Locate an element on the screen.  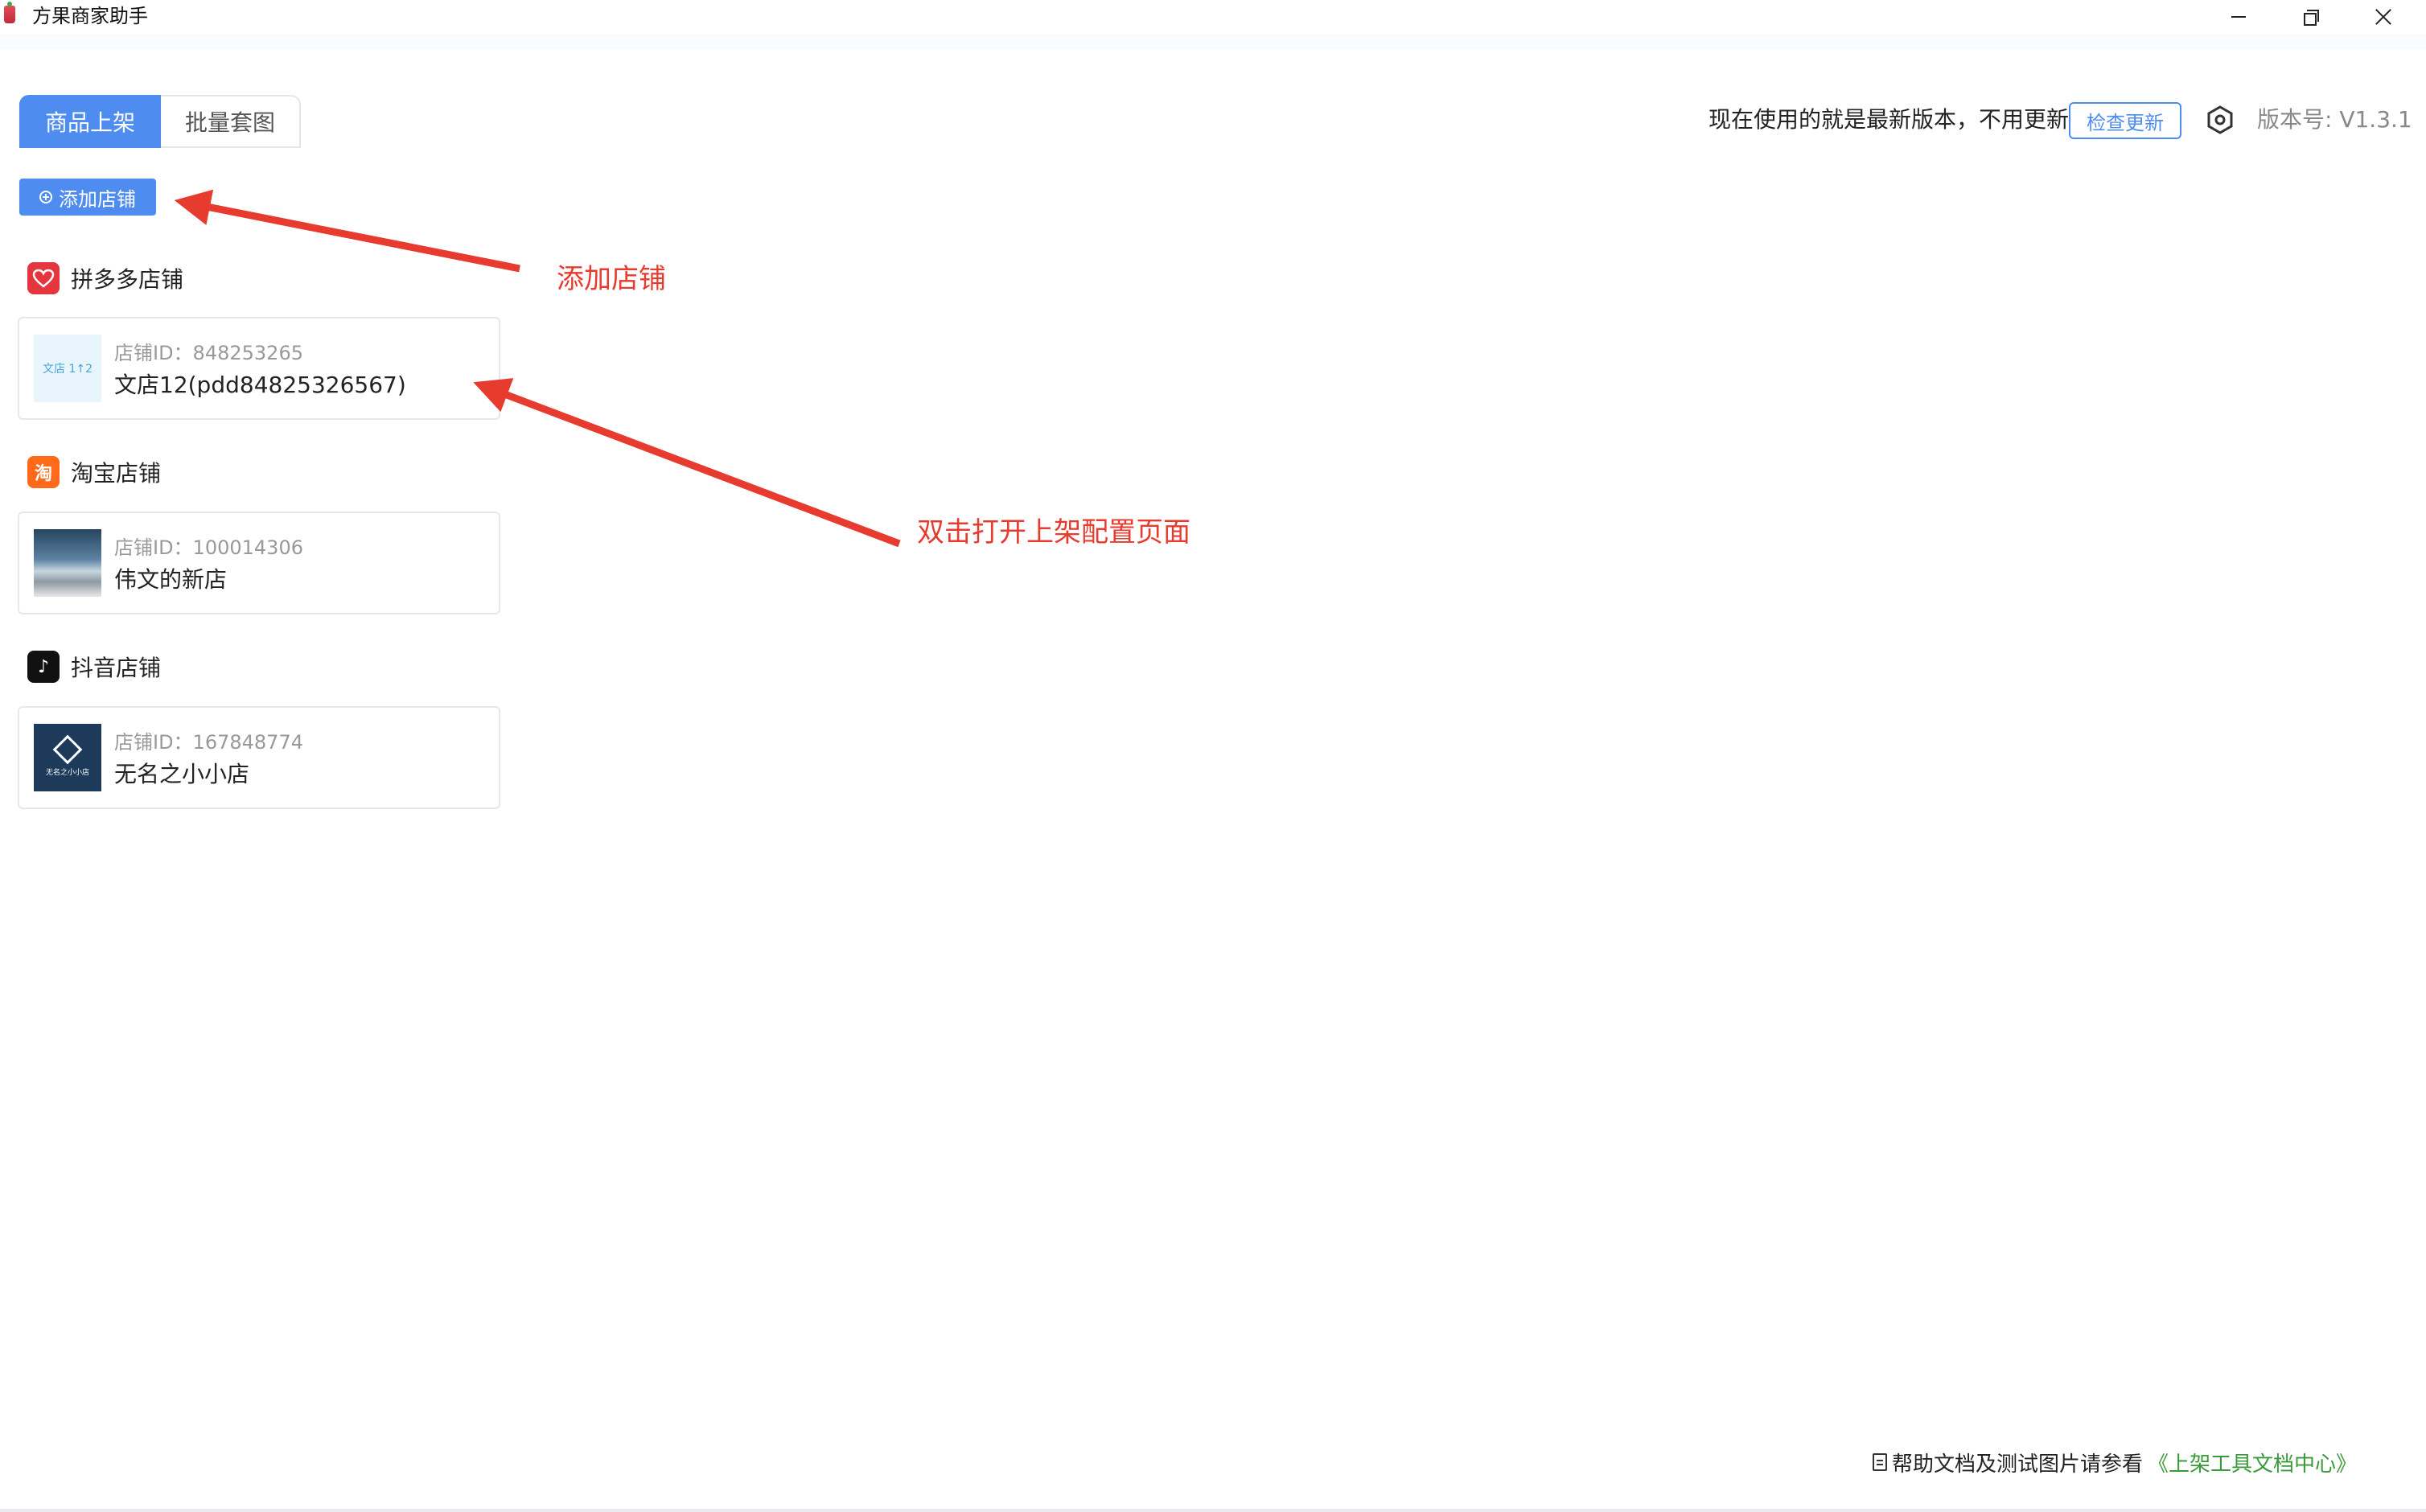
section-label-pinduoduo: 拼多多店铺 is located at coordinates (127, 279).